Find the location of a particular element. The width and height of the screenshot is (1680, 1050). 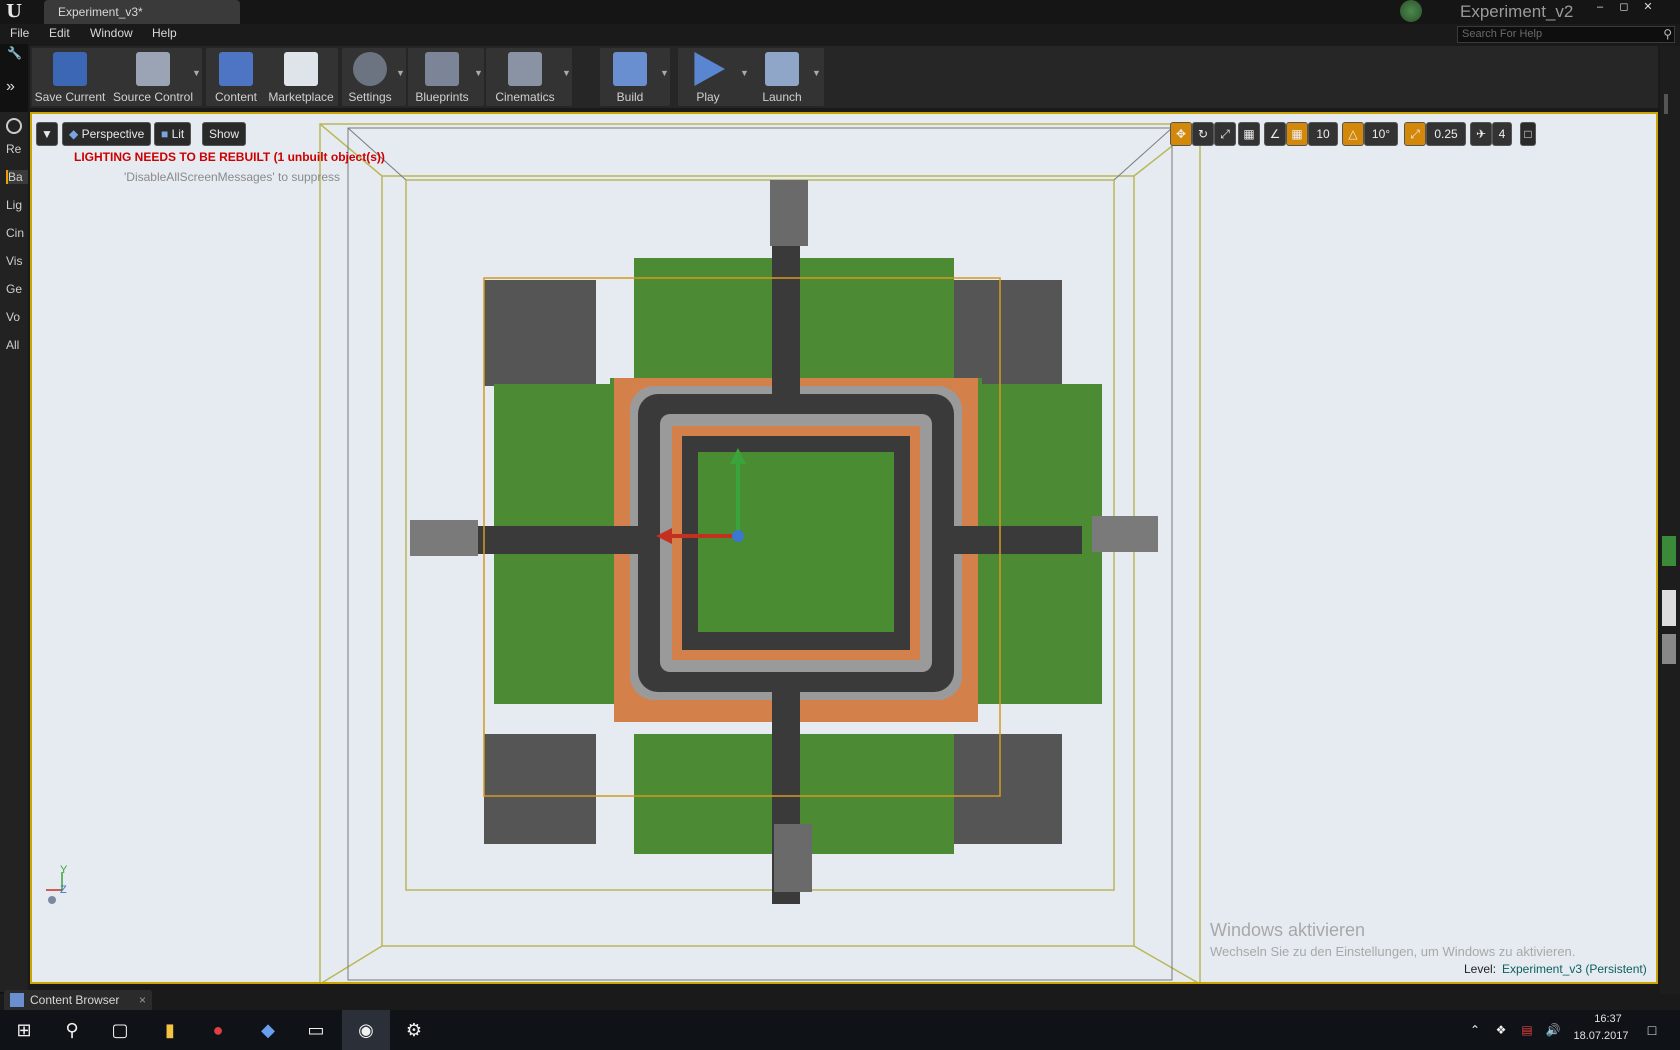

surface-snap-icon: ∠ is located at coordinates (1275, 134).